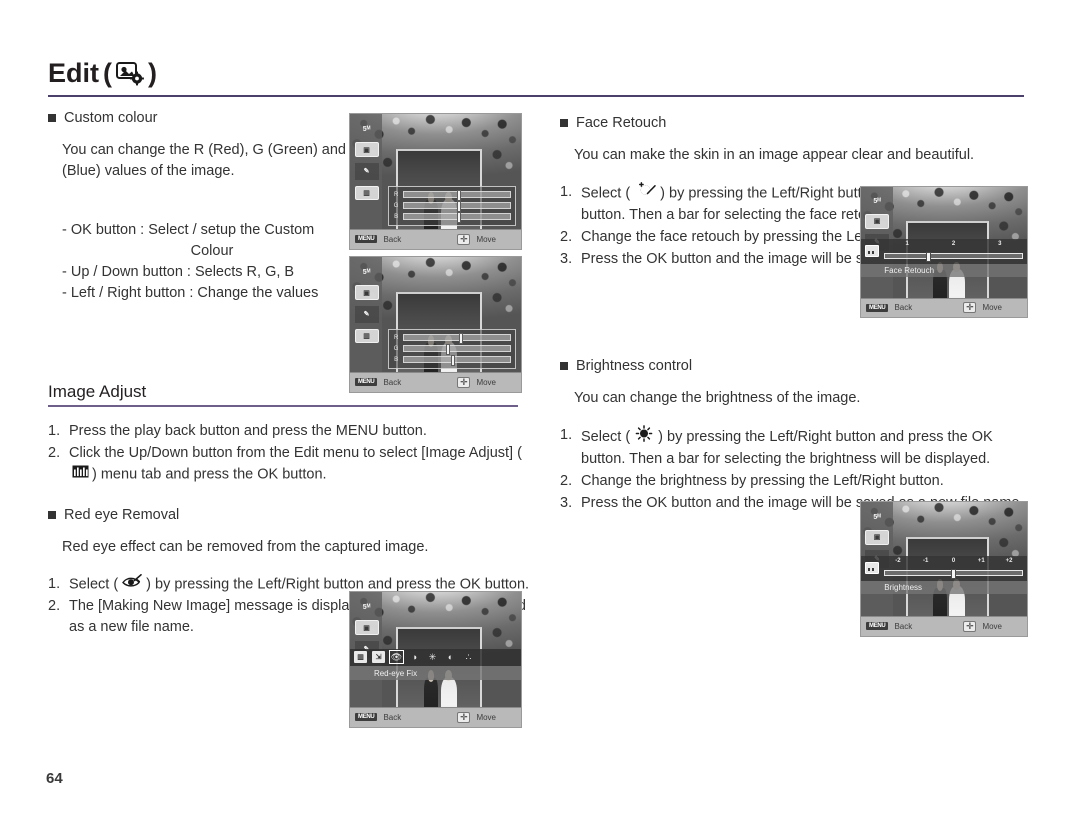 The width and height of the screenshot is (1080, 815). I want to click on brightness-bar, so click(953, 573).